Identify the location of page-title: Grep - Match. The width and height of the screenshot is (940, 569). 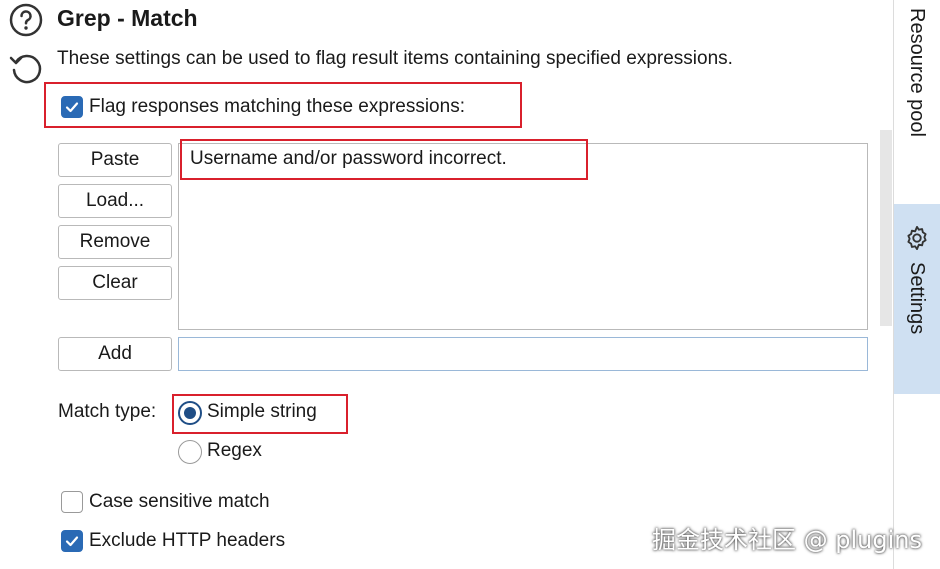
(127, 18).